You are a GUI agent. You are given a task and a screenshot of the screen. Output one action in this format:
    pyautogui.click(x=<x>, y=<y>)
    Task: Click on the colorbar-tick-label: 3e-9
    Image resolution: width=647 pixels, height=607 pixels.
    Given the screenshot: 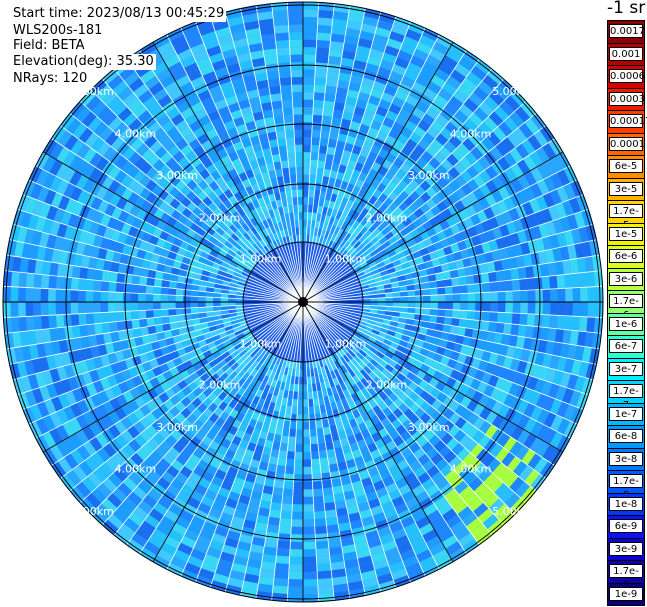 What is the action you would take?
    pyautogui.click(x=626, y=548)
    